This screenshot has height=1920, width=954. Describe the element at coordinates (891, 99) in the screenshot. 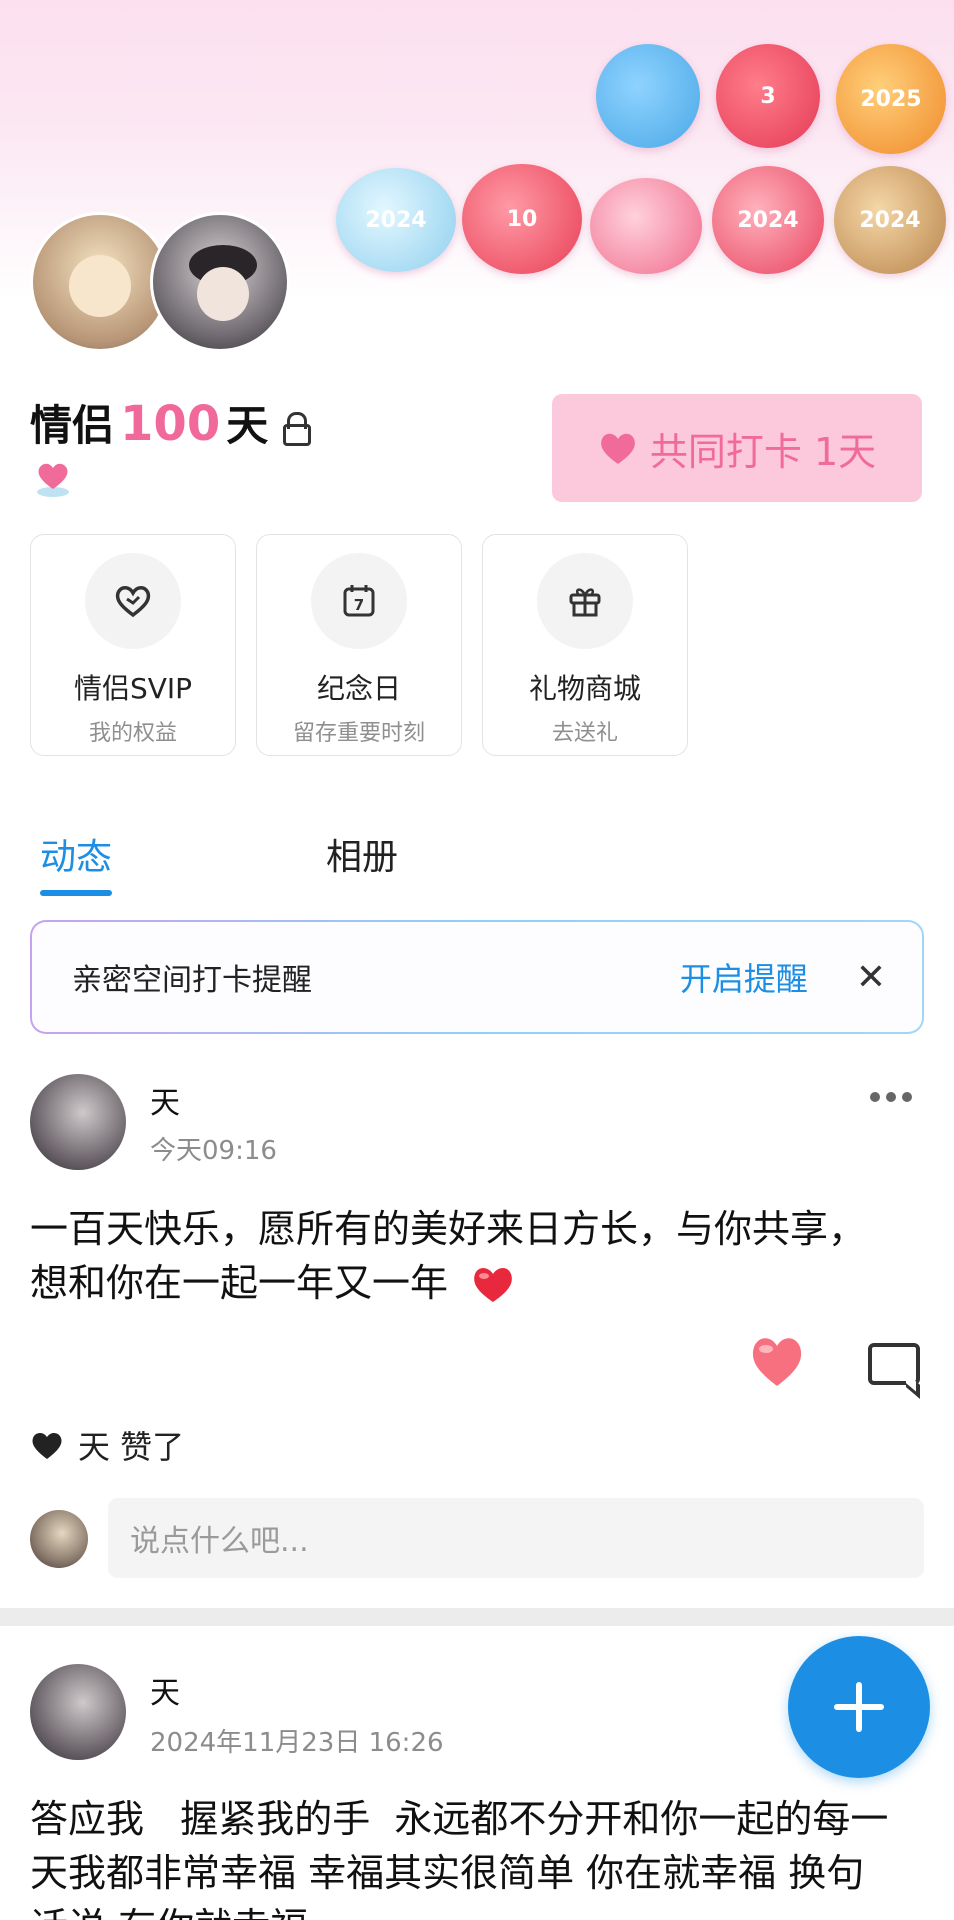

I see `sticker-dragon-2025: 2025` at that location.